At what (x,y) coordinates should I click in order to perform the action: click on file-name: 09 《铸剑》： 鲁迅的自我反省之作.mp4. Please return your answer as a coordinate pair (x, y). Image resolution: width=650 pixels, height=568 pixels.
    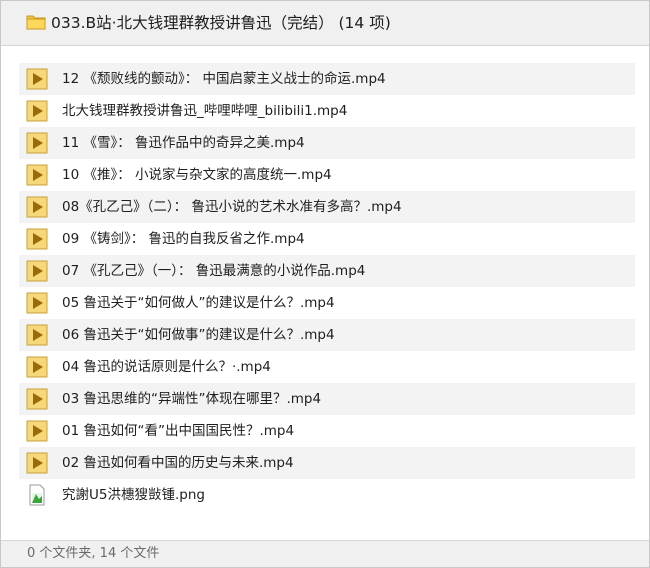
    Looking at the image, I should click on (183, 239).